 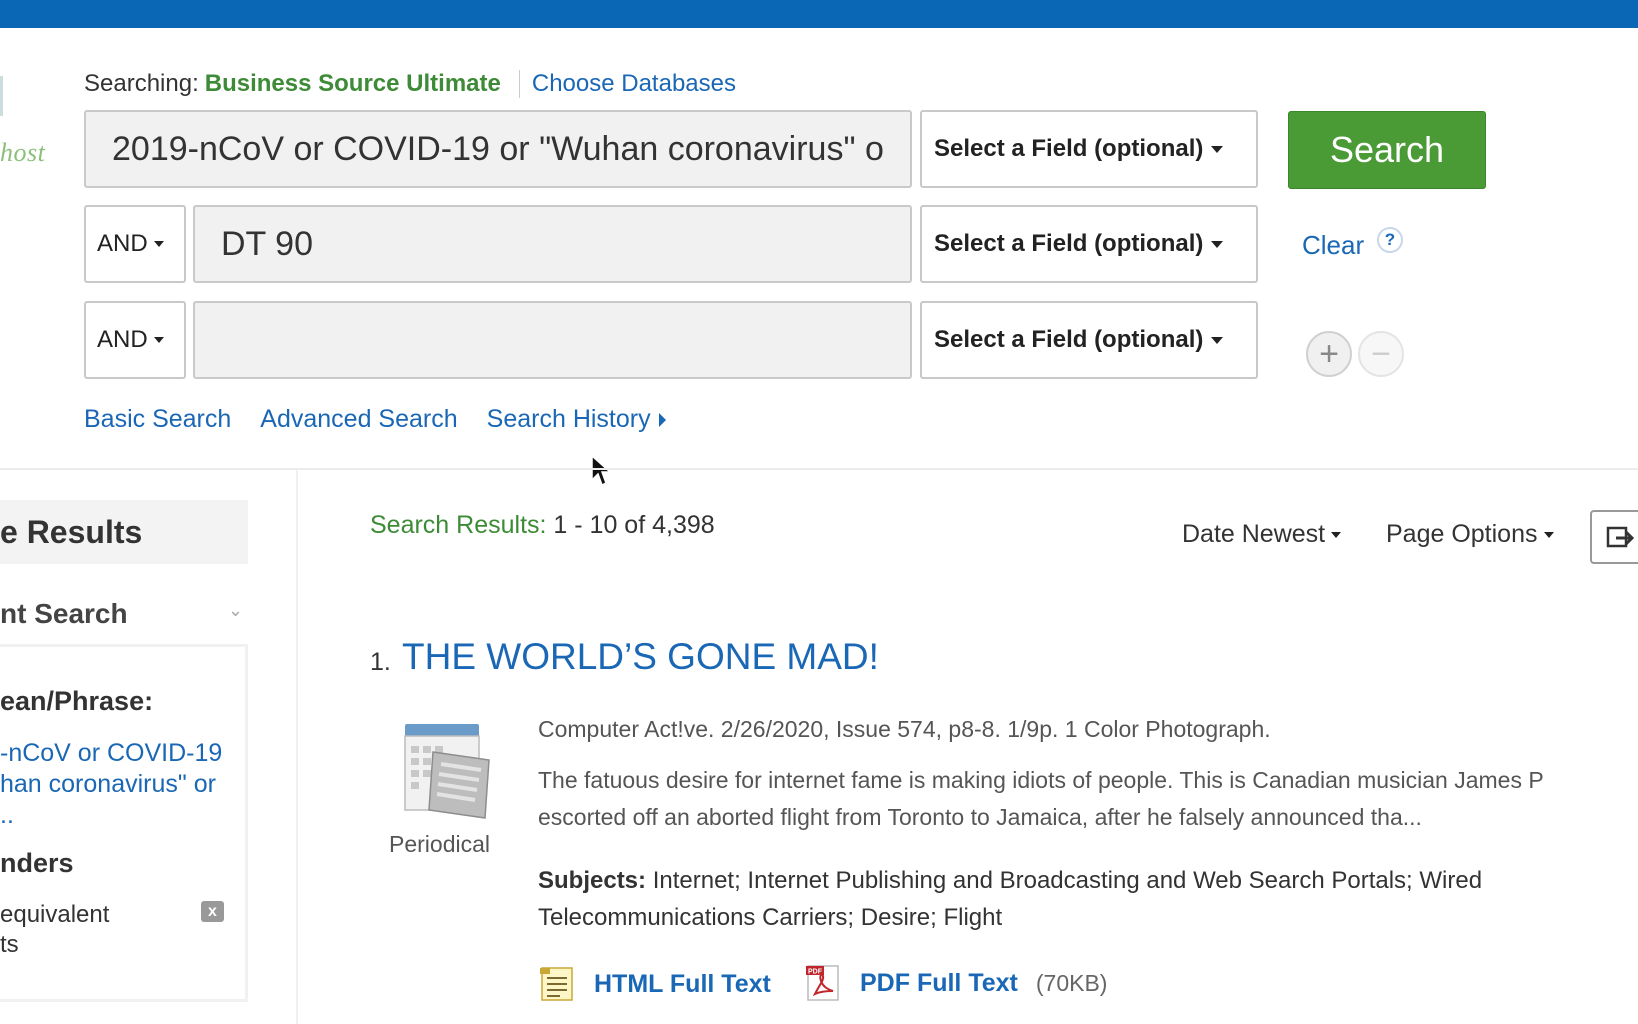 What do you see at coordinates (1071, 982) in the screenshot?
I see `pdf-size: (70KB)` at bounding box center [1071, 982].